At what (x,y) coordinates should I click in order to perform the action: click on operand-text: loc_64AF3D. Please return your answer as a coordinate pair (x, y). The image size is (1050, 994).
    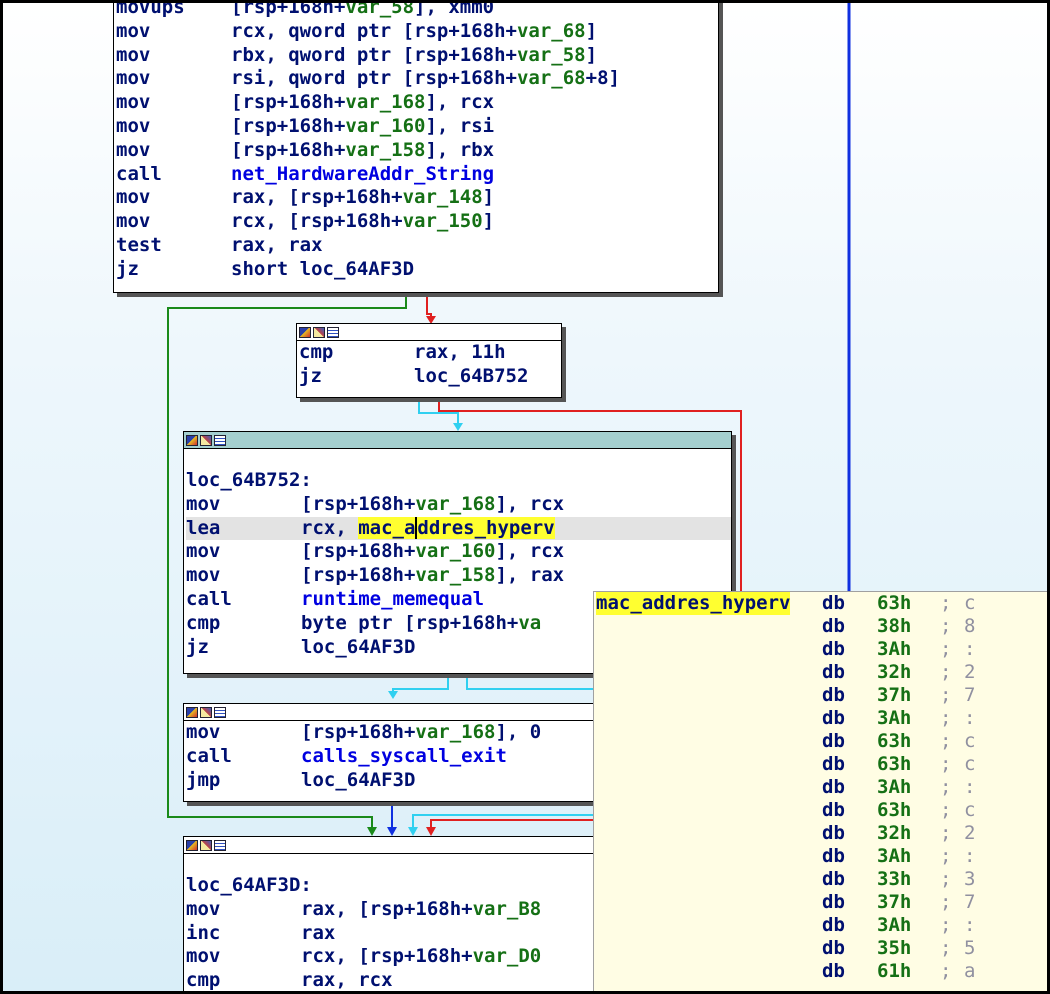
    Looking at the image, I should click on (358, 646).